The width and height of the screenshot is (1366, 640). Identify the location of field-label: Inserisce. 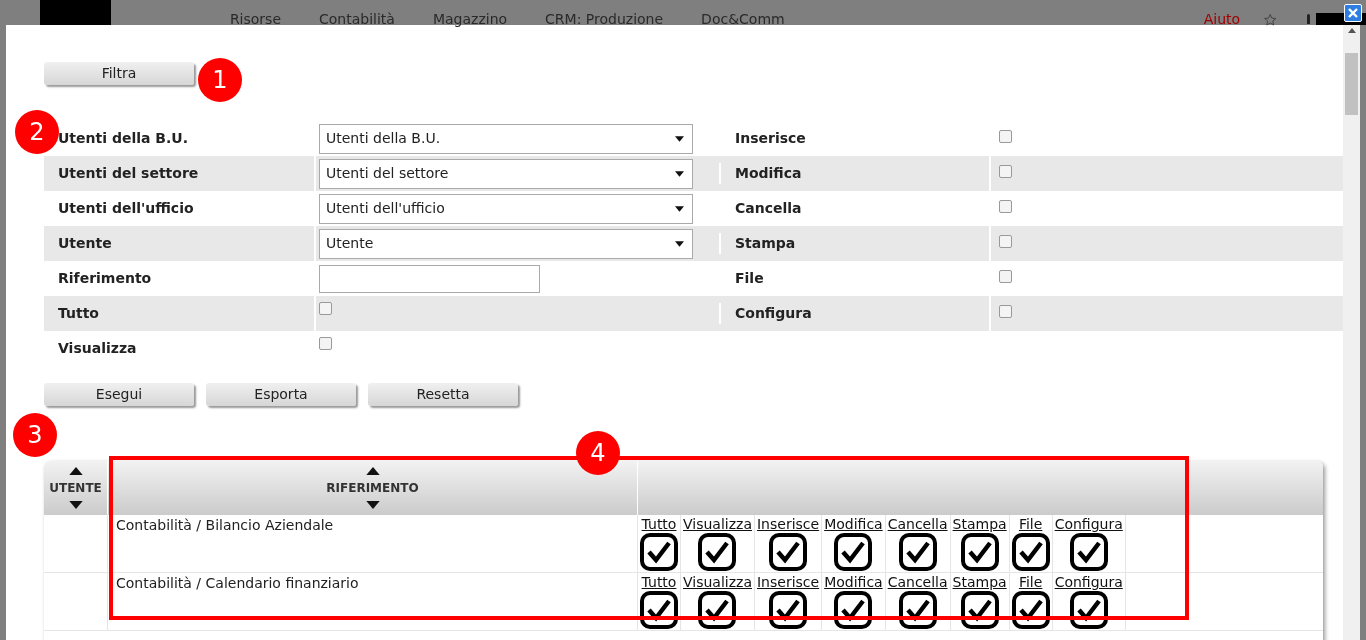
(854, 138).